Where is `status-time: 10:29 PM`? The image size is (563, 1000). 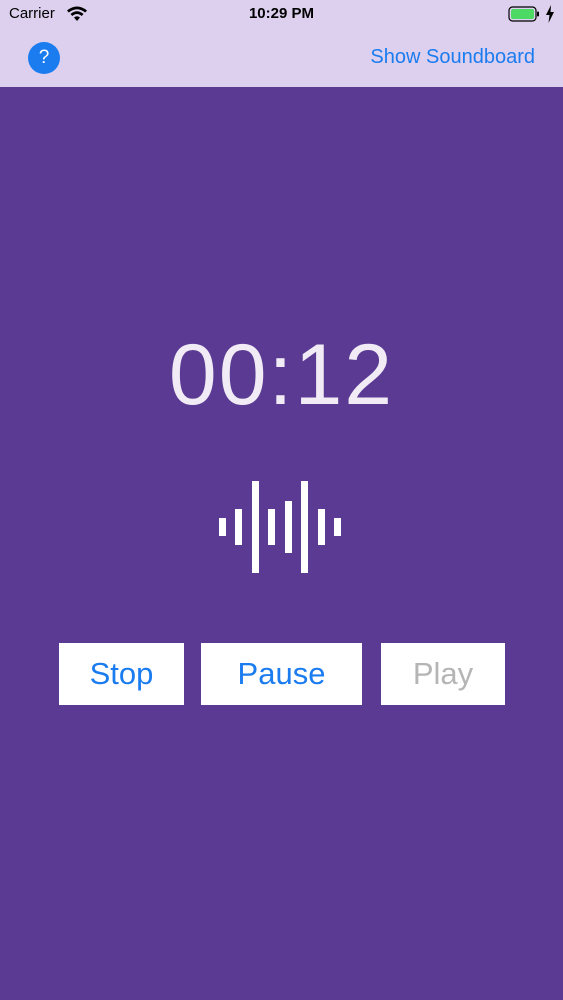 status-time: 10:29 PM is located at coordinates (281, 13).